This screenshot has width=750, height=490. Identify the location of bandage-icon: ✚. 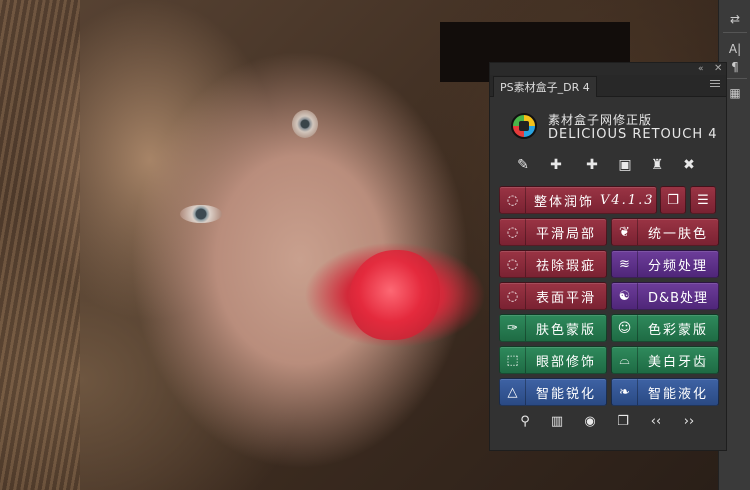
(556, 165).